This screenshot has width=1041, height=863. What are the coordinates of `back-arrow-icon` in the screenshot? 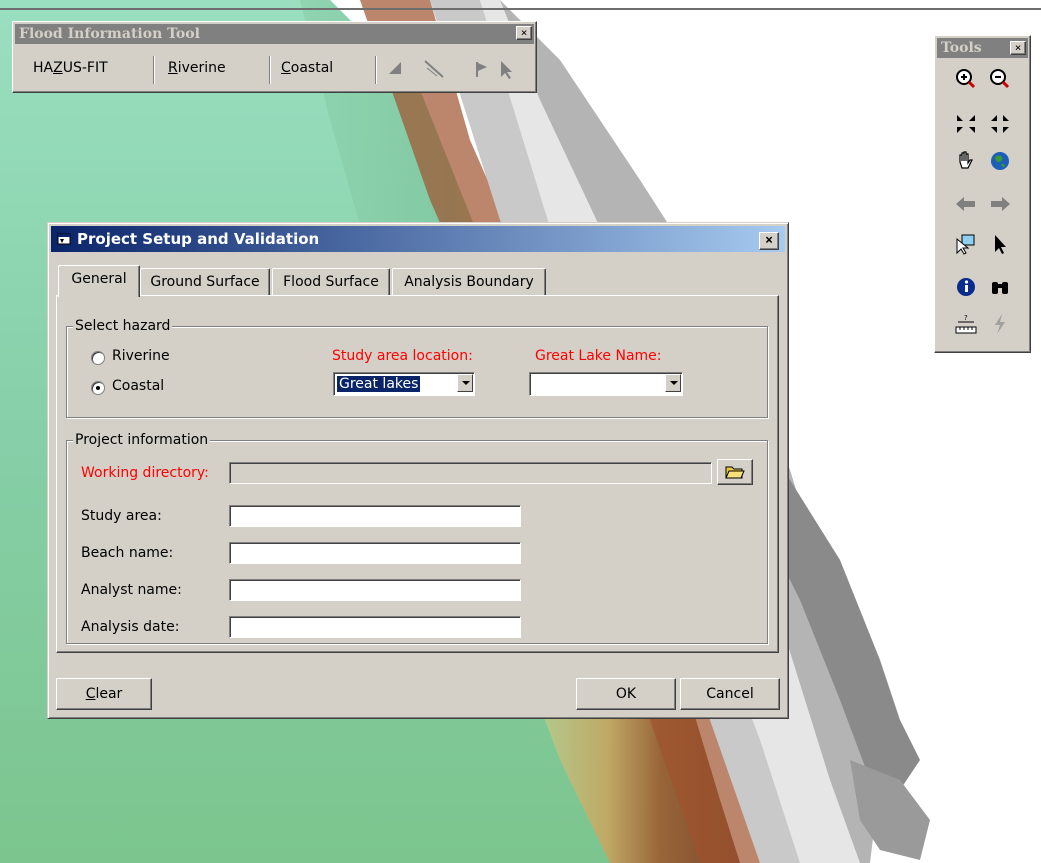 It's located at (966, 204).